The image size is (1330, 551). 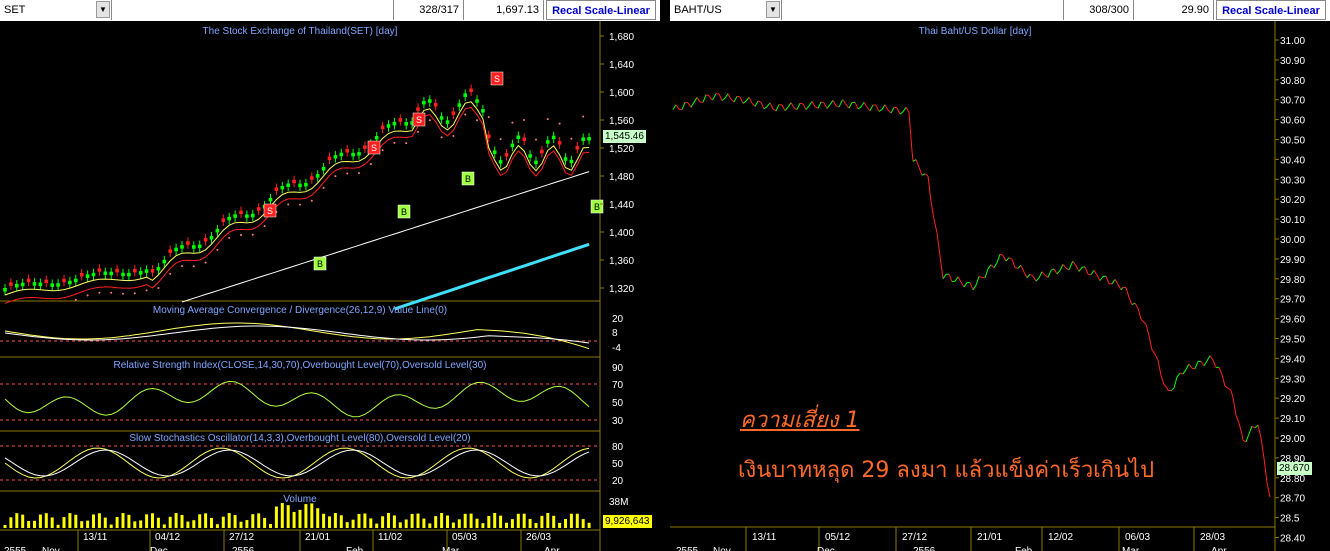 What do you see at coordinates (103, 9) in the screenshot?
I see `left-dropdown-icon: ▼` at bounding box center [103, 9].